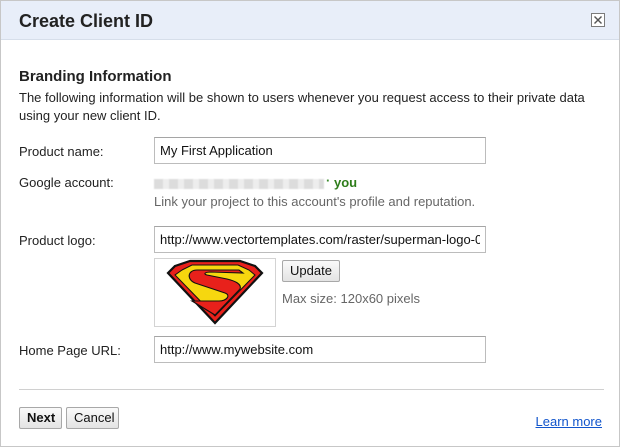 This screenshot has height=447, width=620. Describe the element at coordinates (346, 182) in the screenshot. I see `google-account-you: you` at that location.